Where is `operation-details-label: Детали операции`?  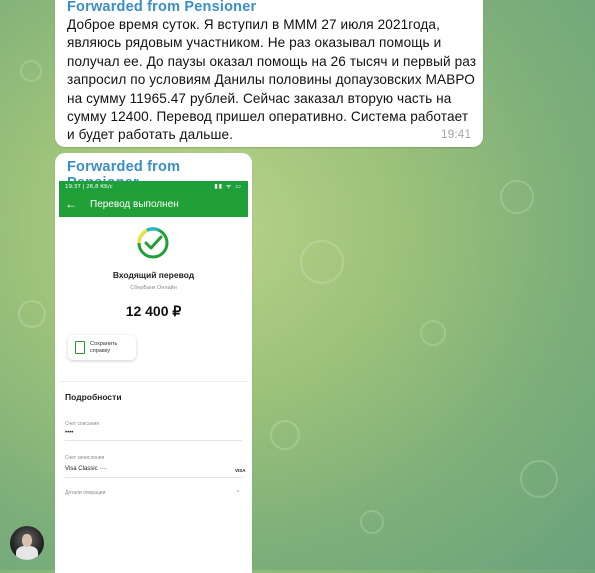
operation-details-label: Детали операции is located at coordinates (85, 493).